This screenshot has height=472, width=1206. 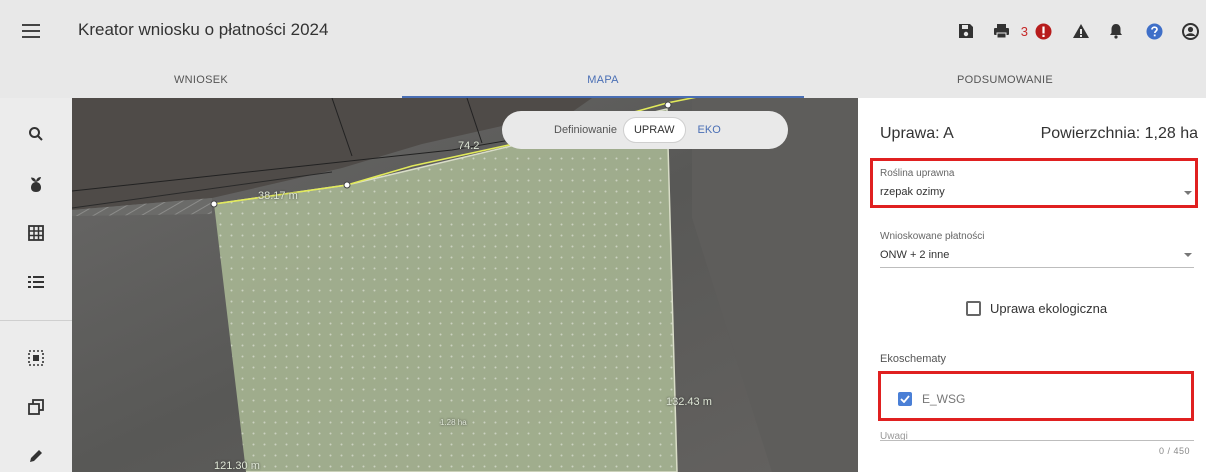 I want to click on app-title: Kreator wniosku o płatności 2024, so click(x=203, y=29).